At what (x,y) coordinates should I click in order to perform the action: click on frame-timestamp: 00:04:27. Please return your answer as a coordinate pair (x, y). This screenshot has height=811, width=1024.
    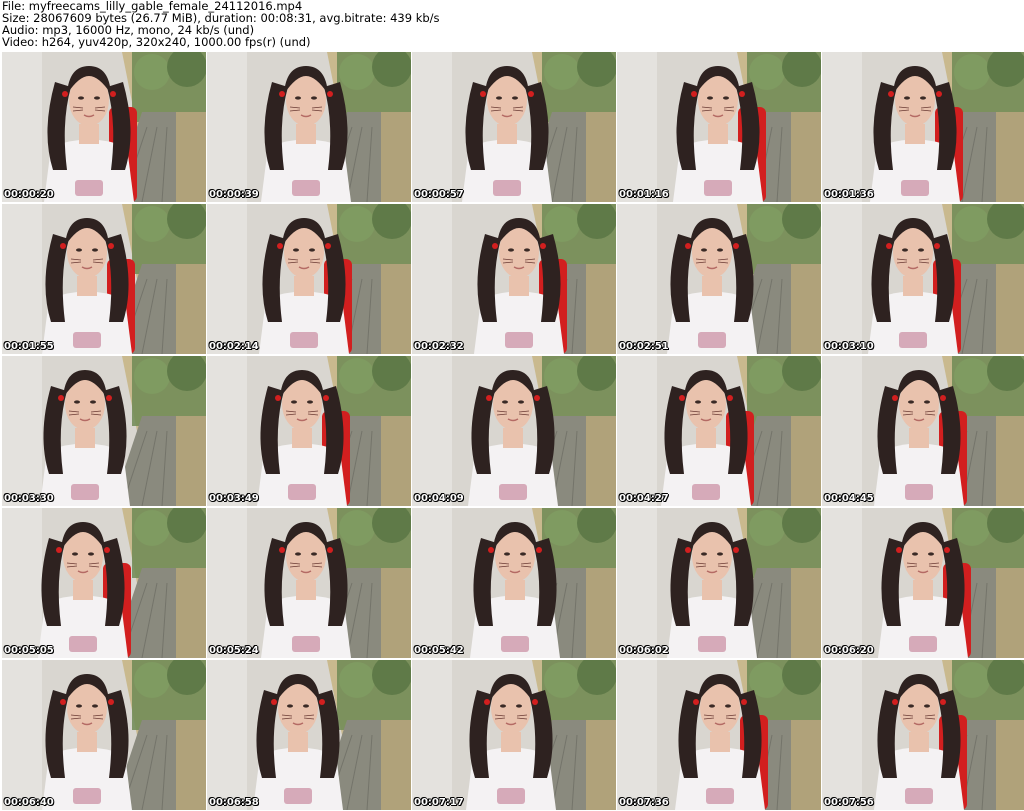
    Looking at the image, I should click on (644, 498).